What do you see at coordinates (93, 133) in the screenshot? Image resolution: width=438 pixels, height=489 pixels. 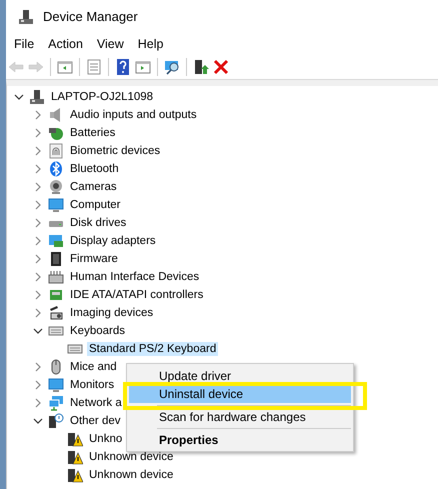 I see `tree-item: Batteries` at bounding box center [93, 133].